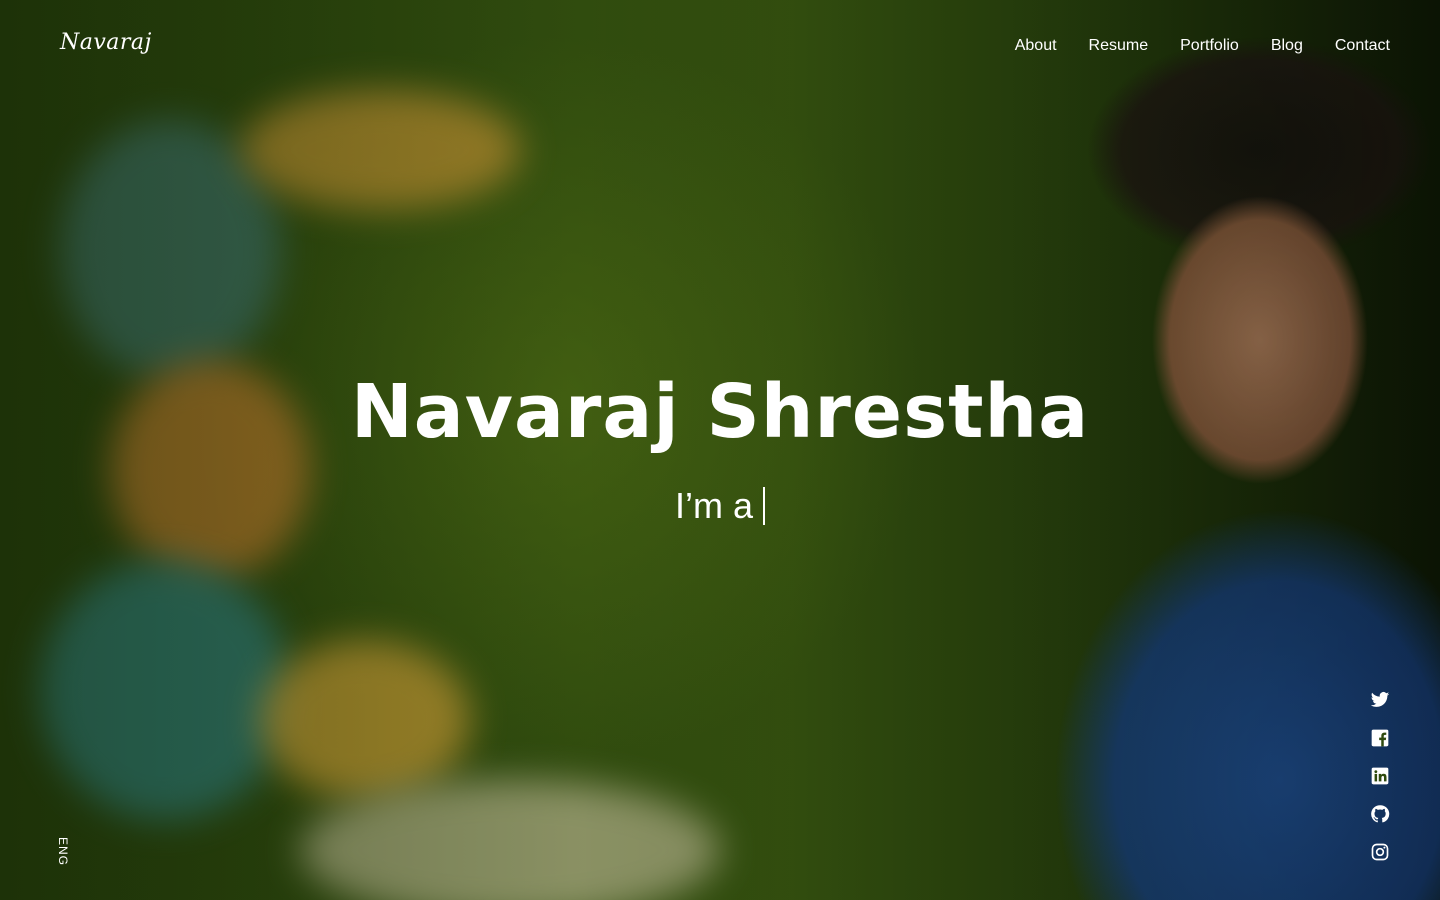 This screenshot has height=900, width=1440. Describe the element at coordinates (1380, 738) in the screenshot. I see `facebook-icon` at that location.